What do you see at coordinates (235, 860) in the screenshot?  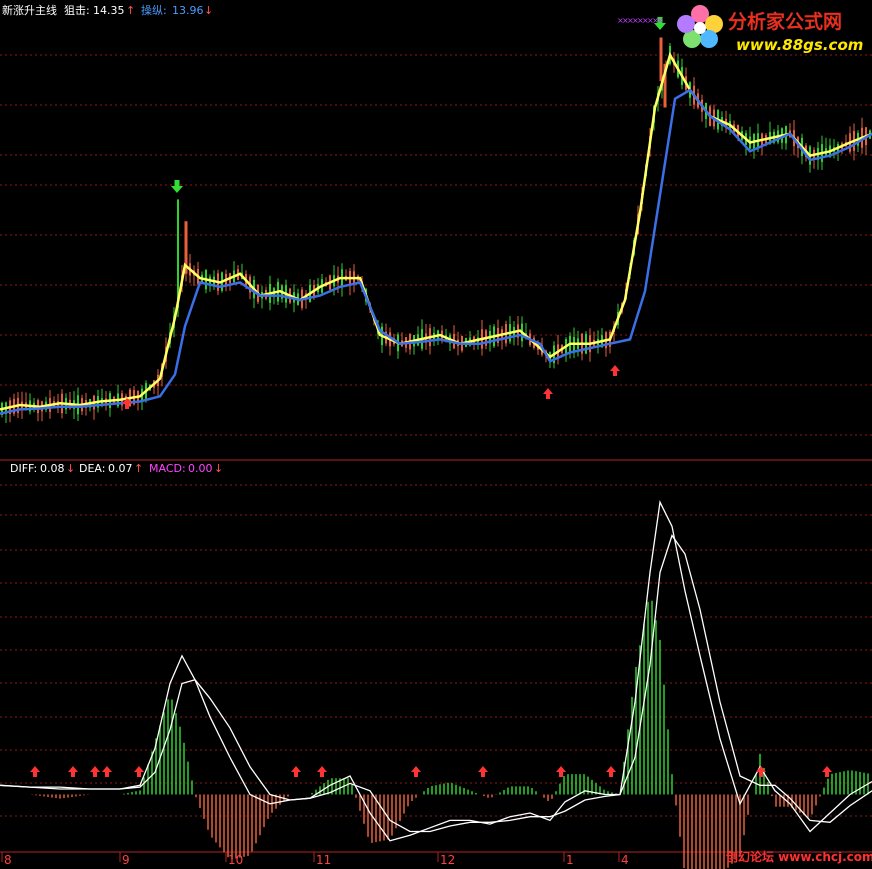 I see `x-tick-label: 10` at bounding box center [235, 860].